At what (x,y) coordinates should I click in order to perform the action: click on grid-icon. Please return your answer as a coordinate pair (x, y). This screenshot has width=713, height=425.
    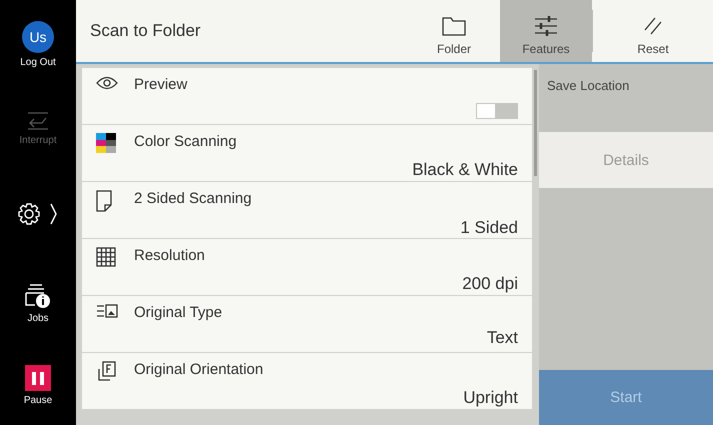
    Looking at the image, I should click on (106, 257).